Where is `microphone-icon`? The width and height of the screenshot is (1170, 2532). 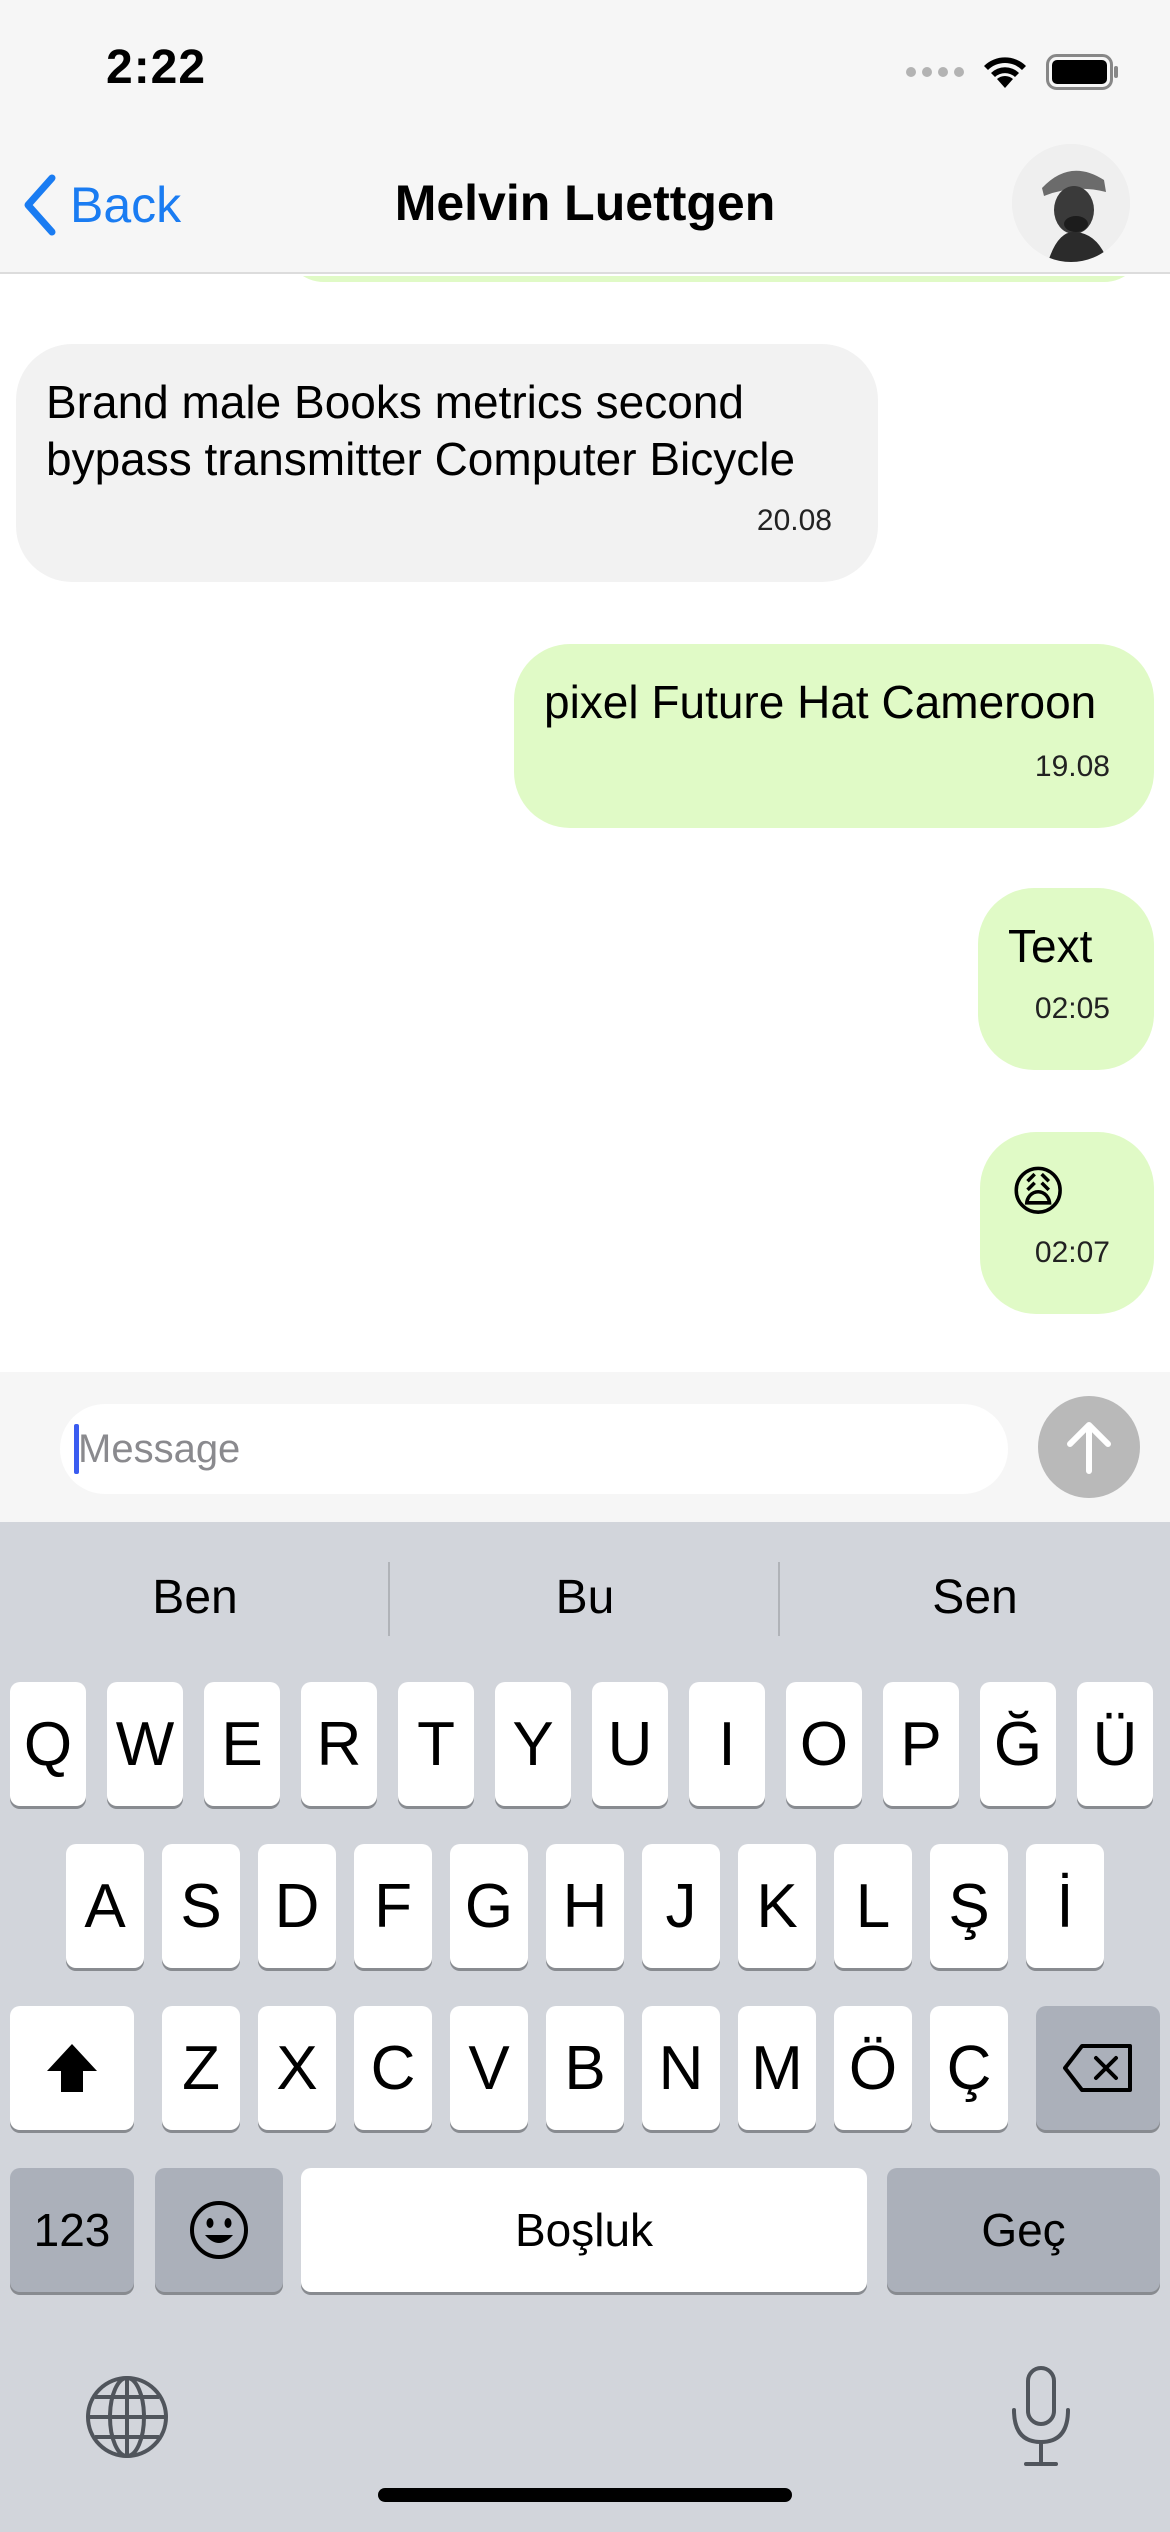 microphone-icon is located at coordinates (1041, 2416).